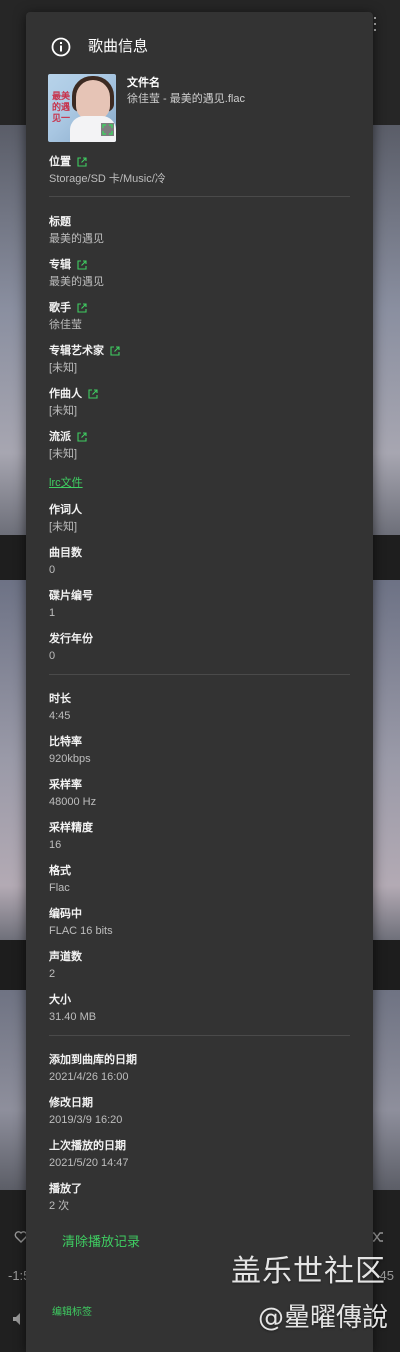 This screenshot has width=400, height=1352. Describe the element at coordinates (60, 308) in the screenshot. I see `artist-label: 歌手` at that location.